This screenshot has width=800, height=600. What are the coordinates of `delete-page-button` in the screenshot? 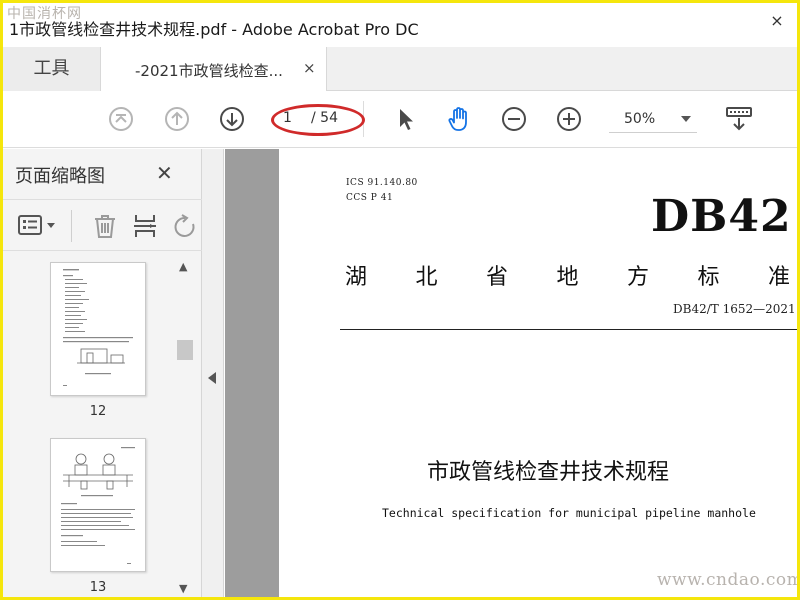 It's located at (105, 226).